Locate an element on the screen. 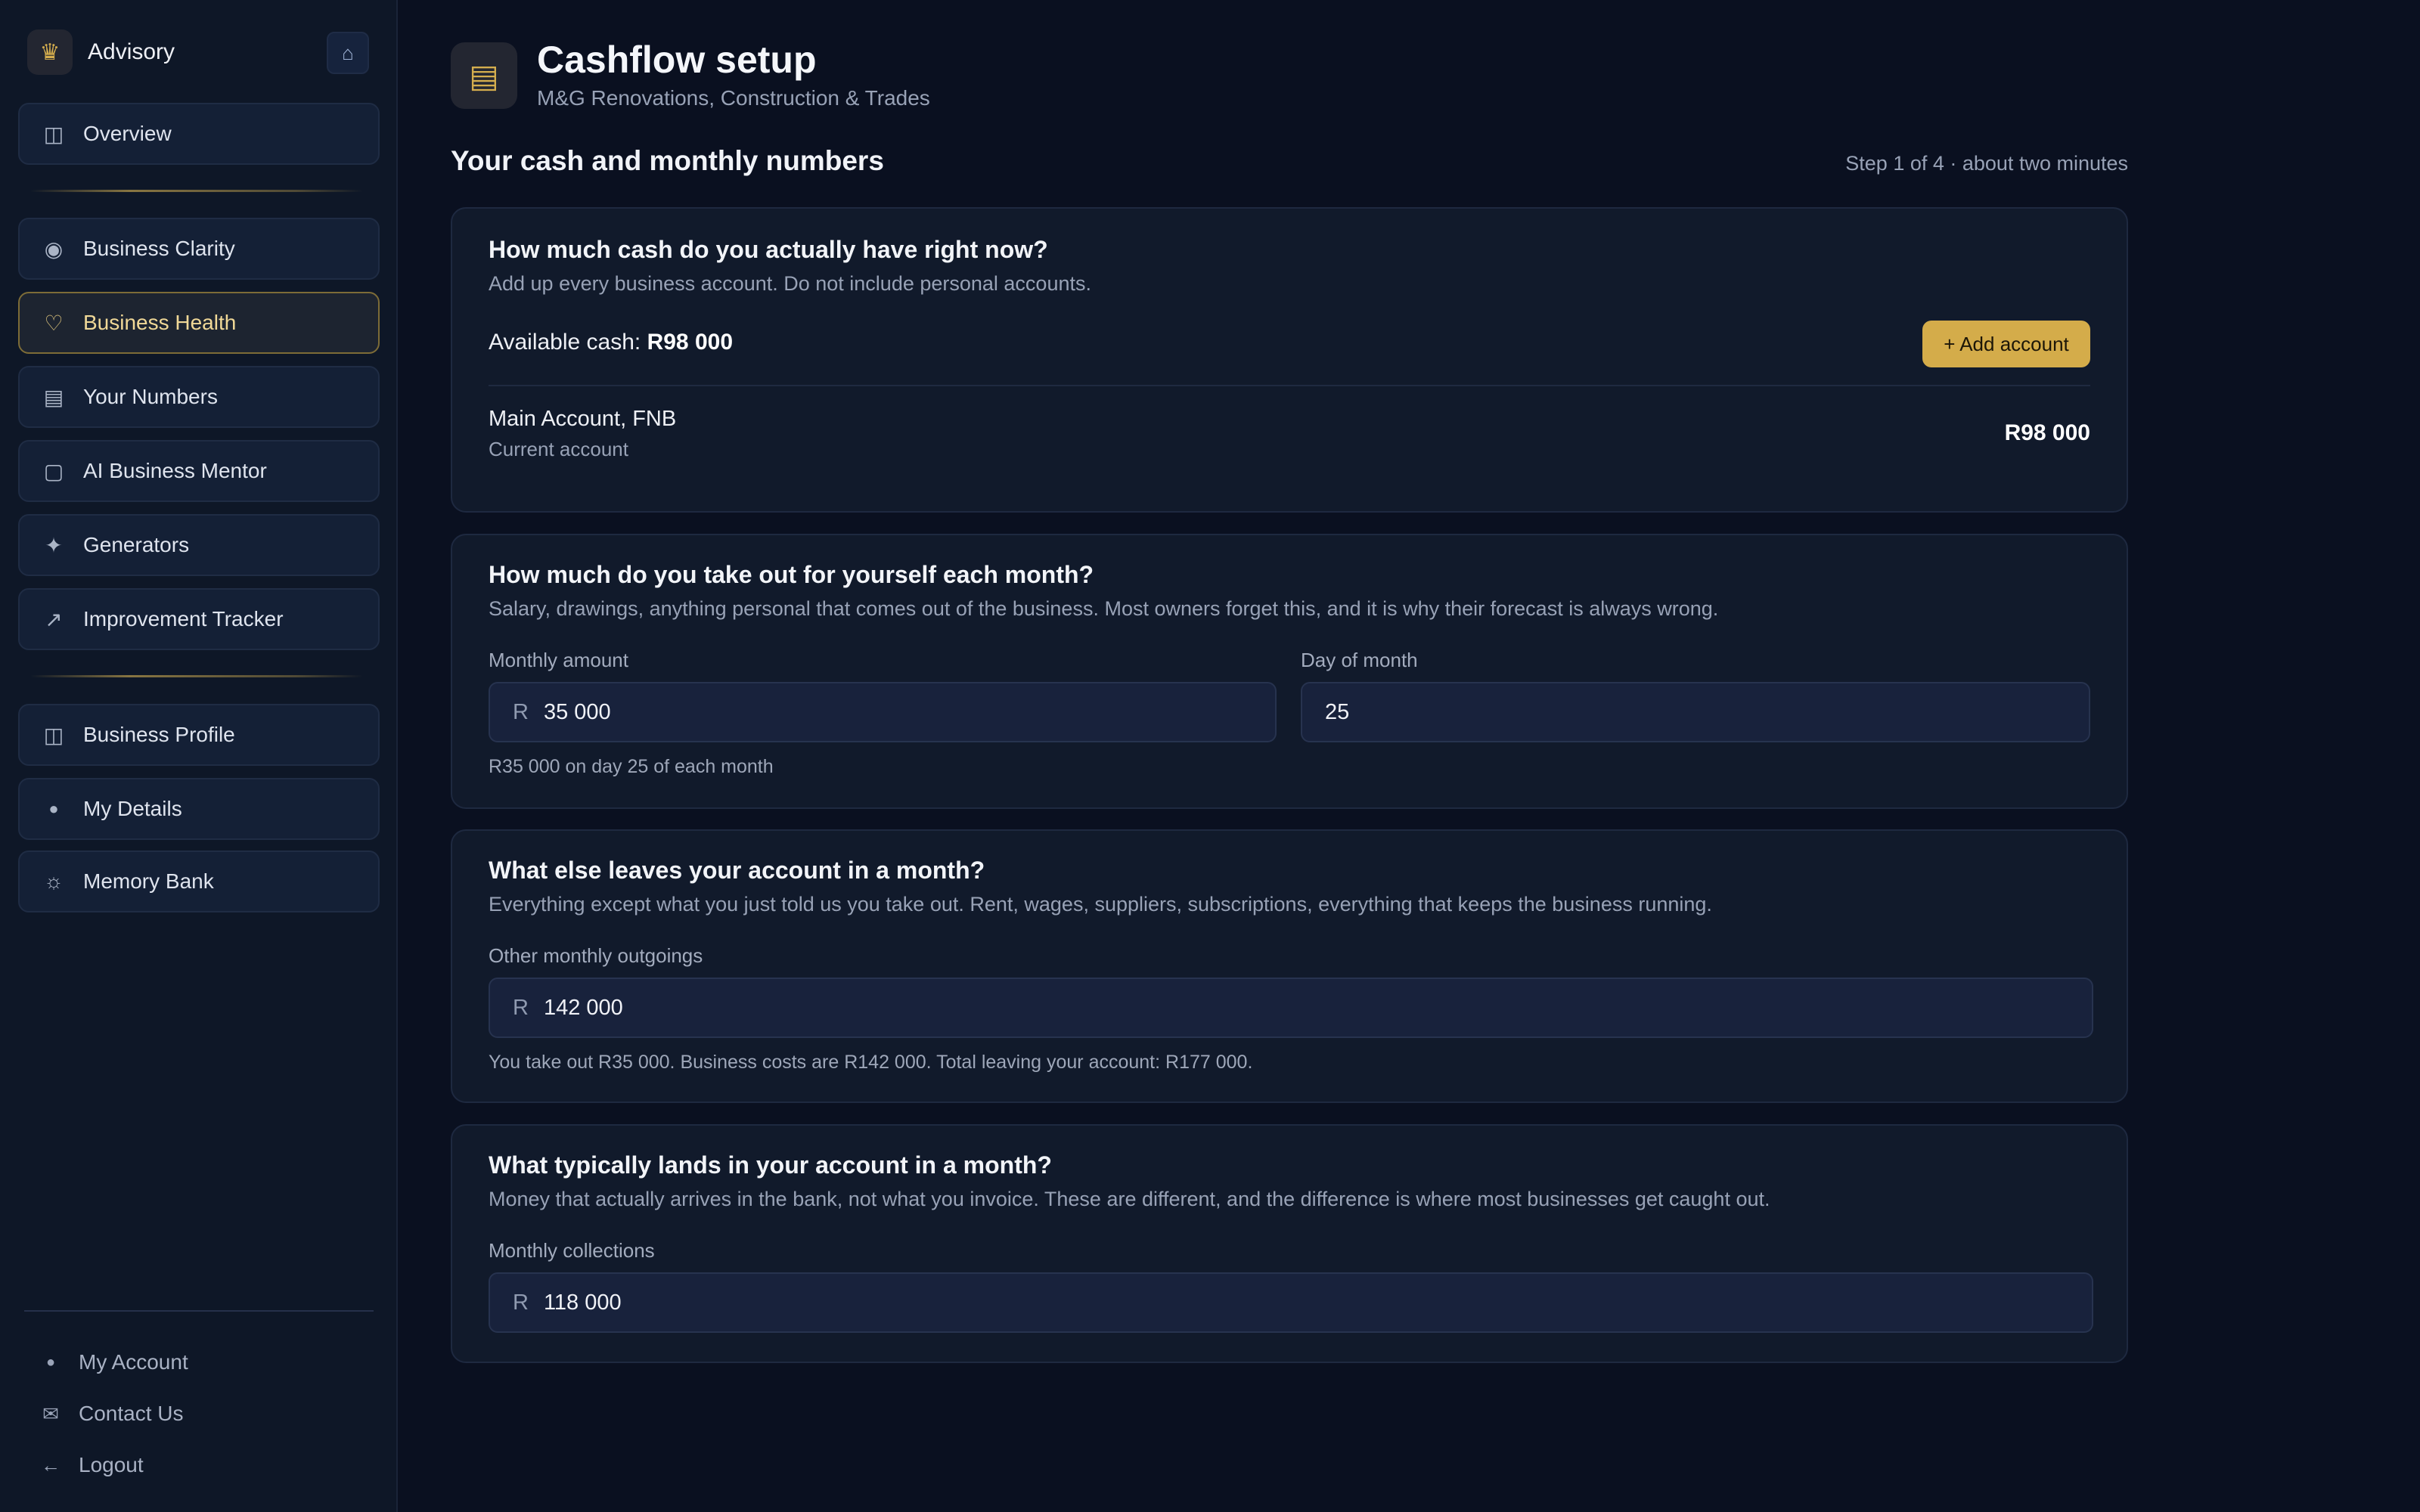 This screenshot has width=2420, height=1512. sidebar-item-ai-business-mentor: ▢ AI Business Mentor is located at coordinates (199, 471).